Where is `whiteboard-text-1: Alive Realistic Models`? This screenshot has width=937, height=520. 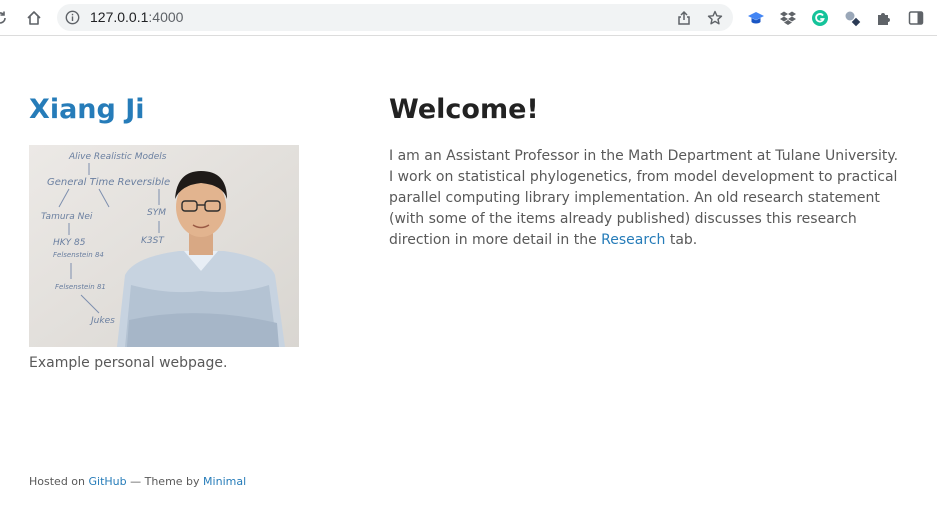
whiteboard-text-1: Alive Realistic Models is located at coordinates (117, 157).